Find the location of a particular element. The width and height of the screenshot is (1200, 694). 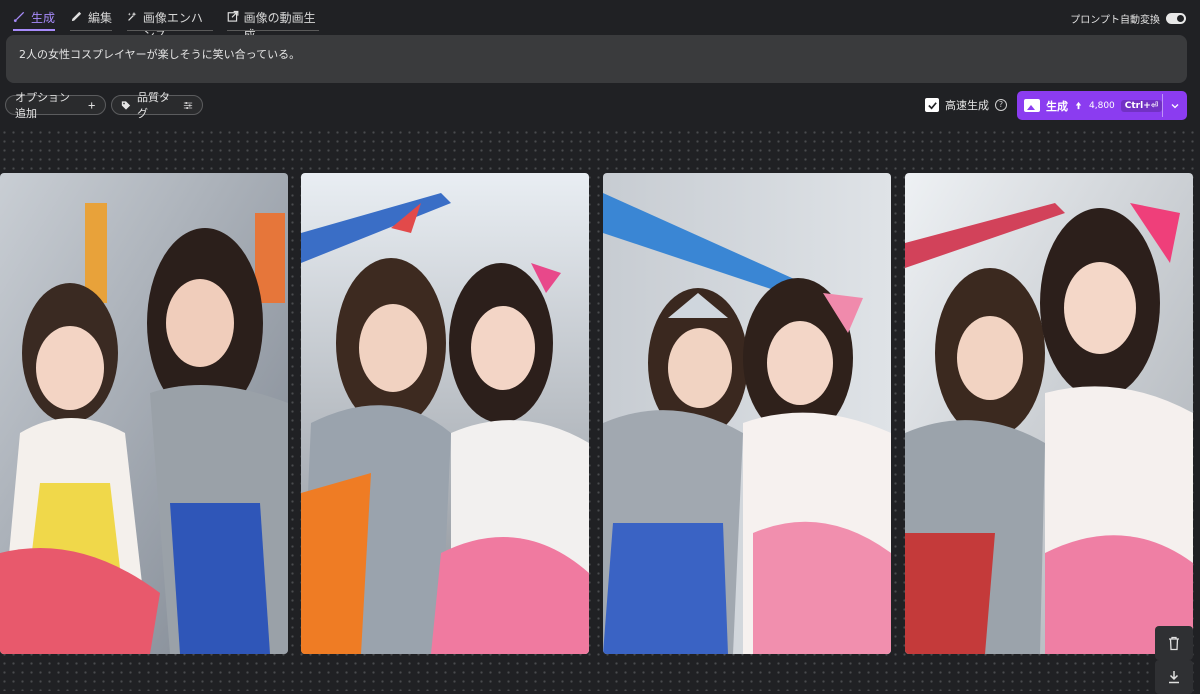

fast-generation: 高速生成 ? is located at coordinates (966, 105).